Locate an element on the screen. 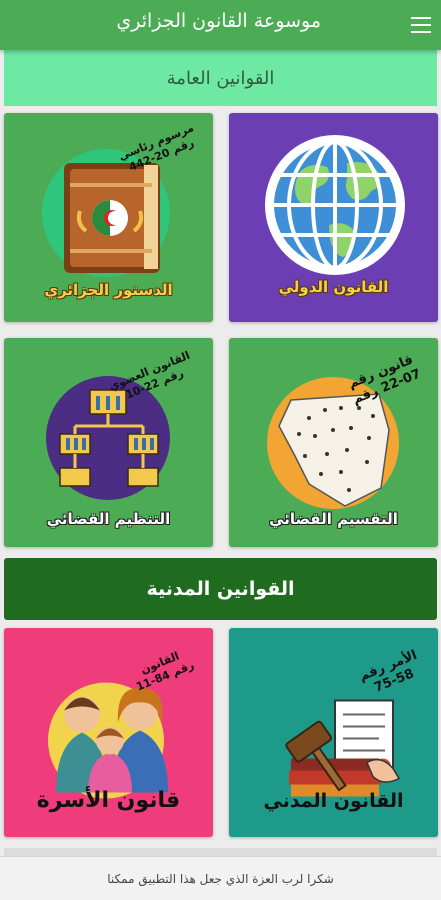 This screenshot has width=441, height=900. tile-label: القانون المدني is located at coordinates (333, 801).